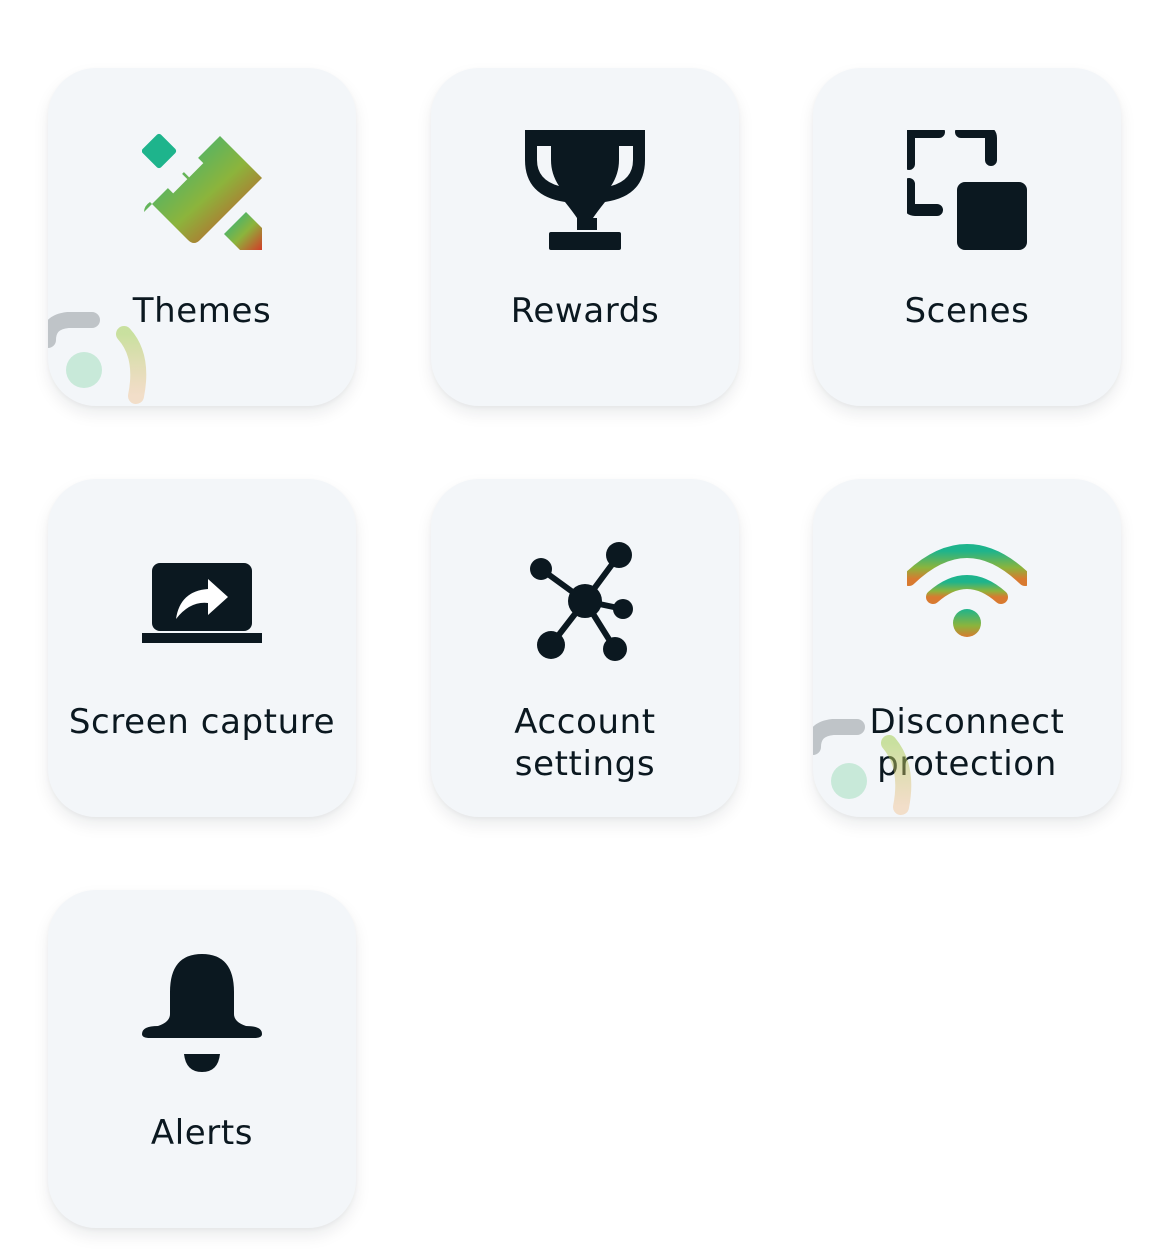  I want to click on laptop-share-icon, so click(202, 601).